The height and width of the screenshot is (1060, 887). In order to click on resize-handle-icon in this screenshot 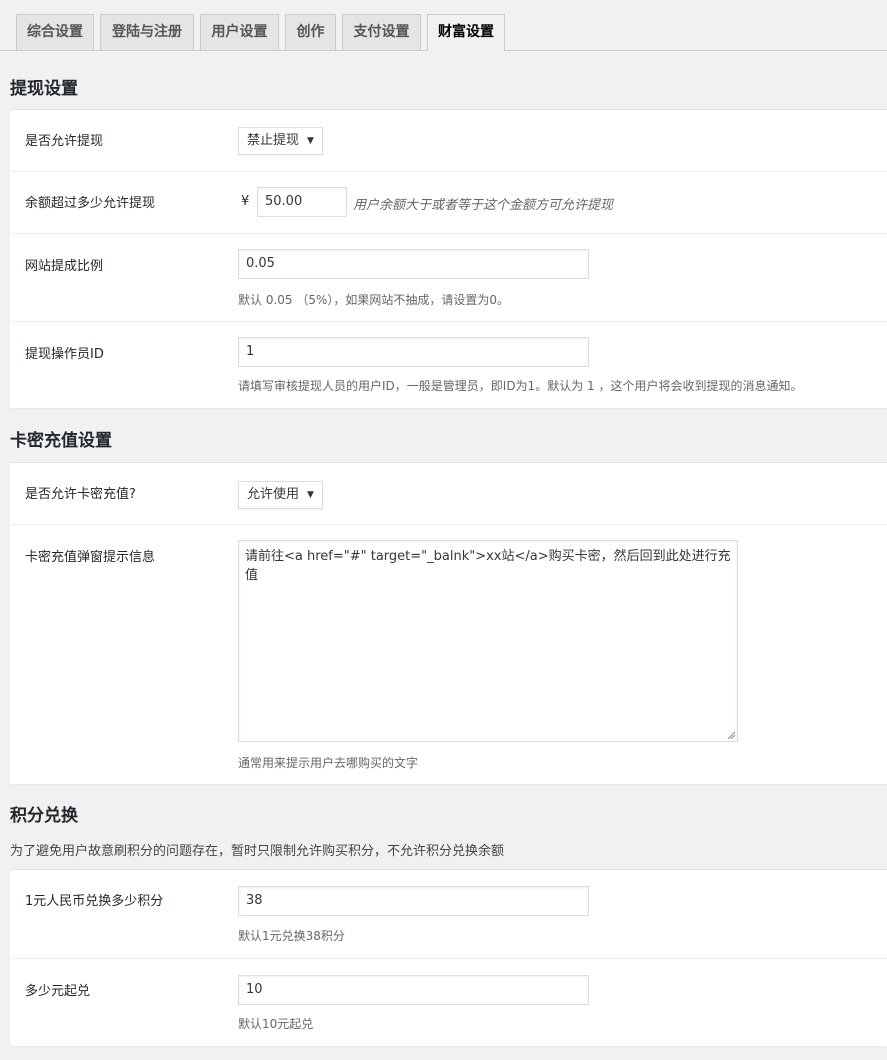, I will do `click(731, 735)`.